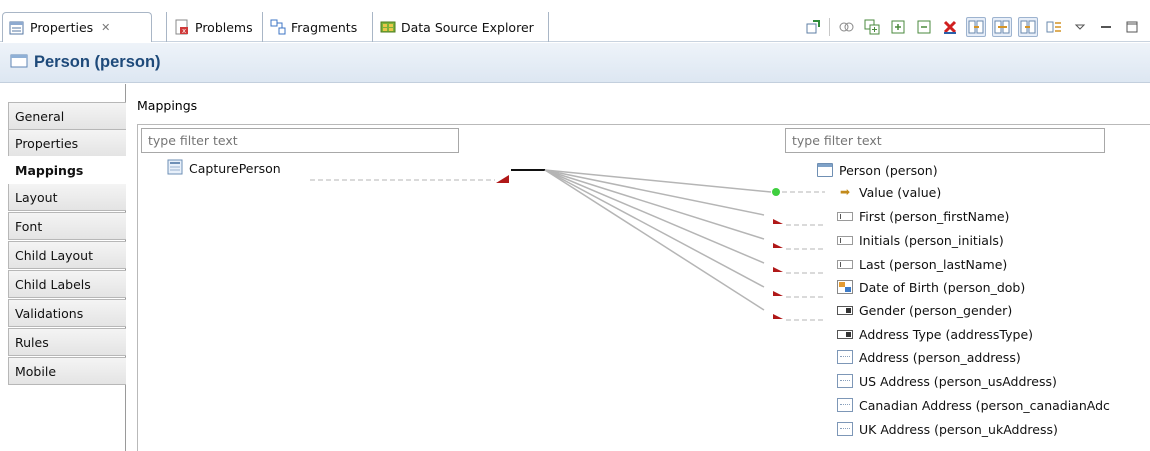 The image size is (1150, 451). I want to click on tab-data-source-explorer-label: Data Source Explorer, so click(467, 27).